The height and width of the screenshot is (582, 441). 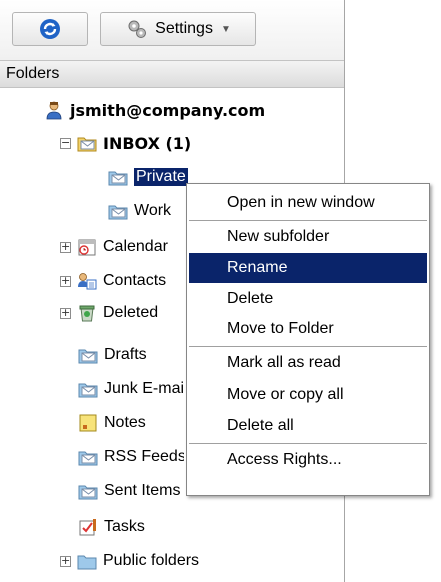 I want to click on refresh-icon, so click(x=50, y=29).